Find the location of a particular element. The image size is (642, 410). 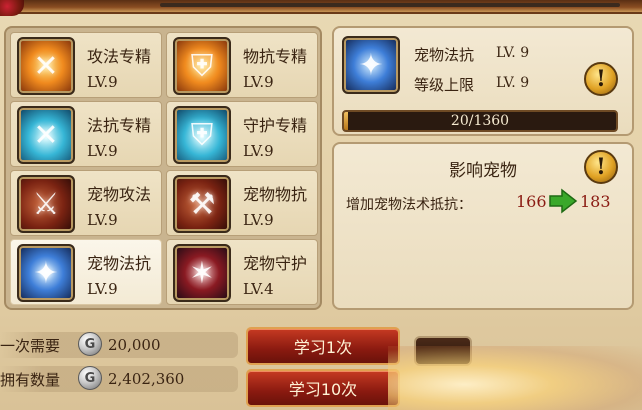

attack-magic-mastery-icon: ✕ is located at coordinates (46, 66).